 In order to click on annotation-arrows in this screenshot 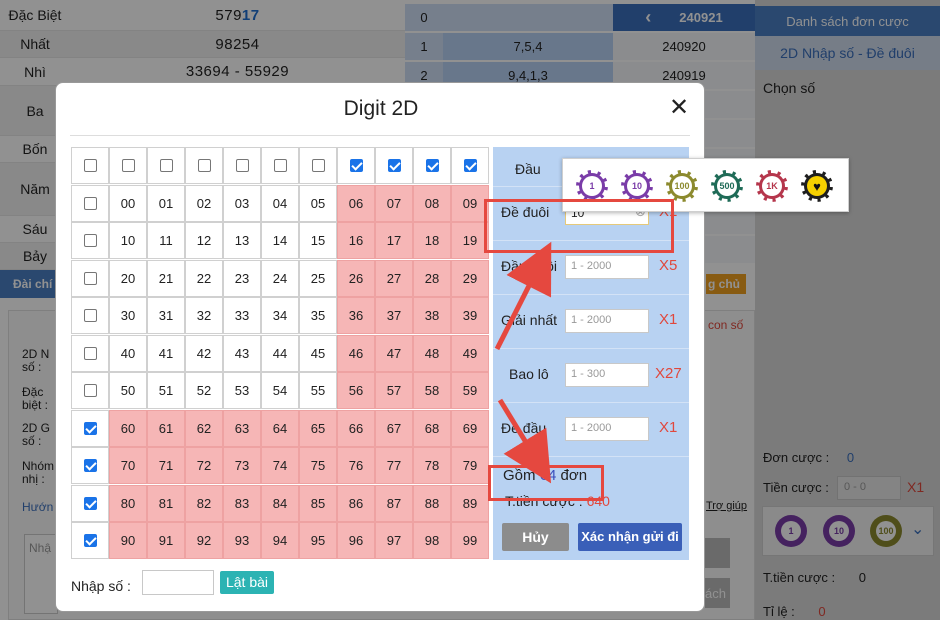, I will do `click(523, 362)`.